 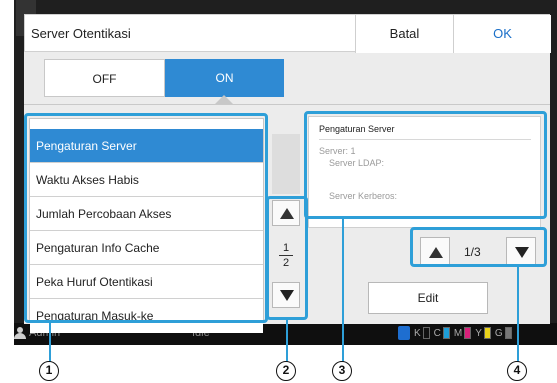 What do you see at coordinates (286, 164) in the screenshot?
I see `list-scroll-area` at bounding box center [286, 164].